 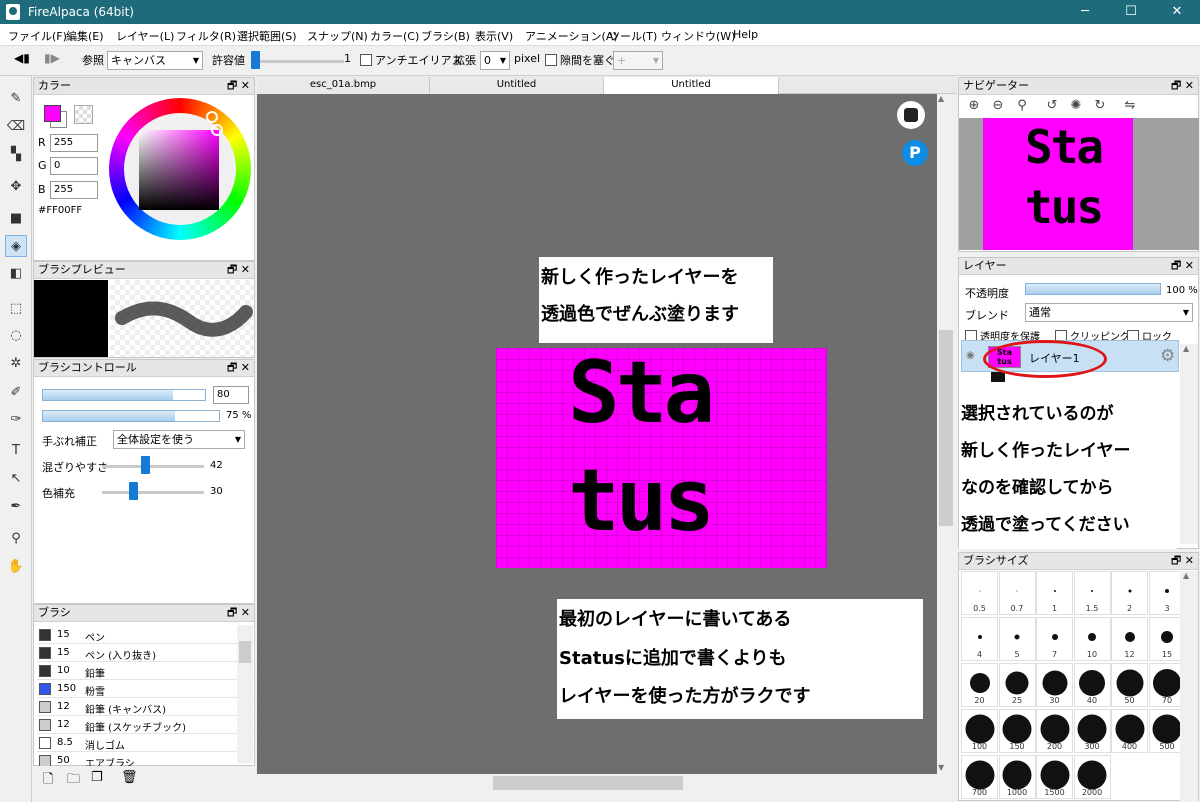 I want to click on horizontal-scroll-thumb, so click(x=588, y=783).